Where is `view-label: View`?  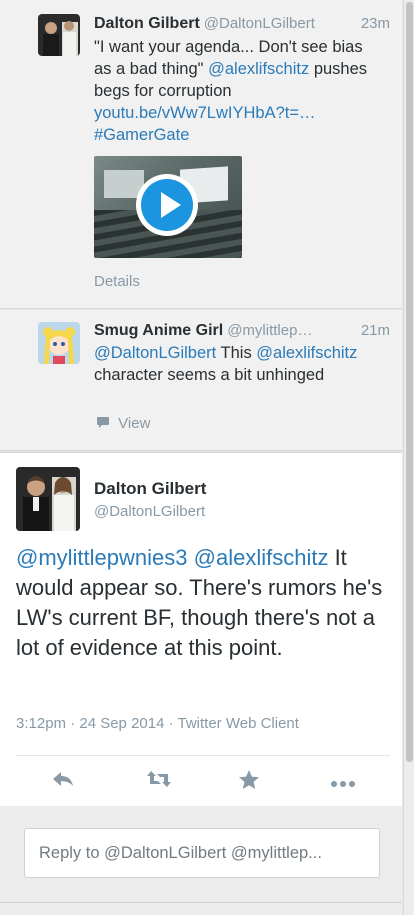 view-label: View is located at coordinates (134, 423).